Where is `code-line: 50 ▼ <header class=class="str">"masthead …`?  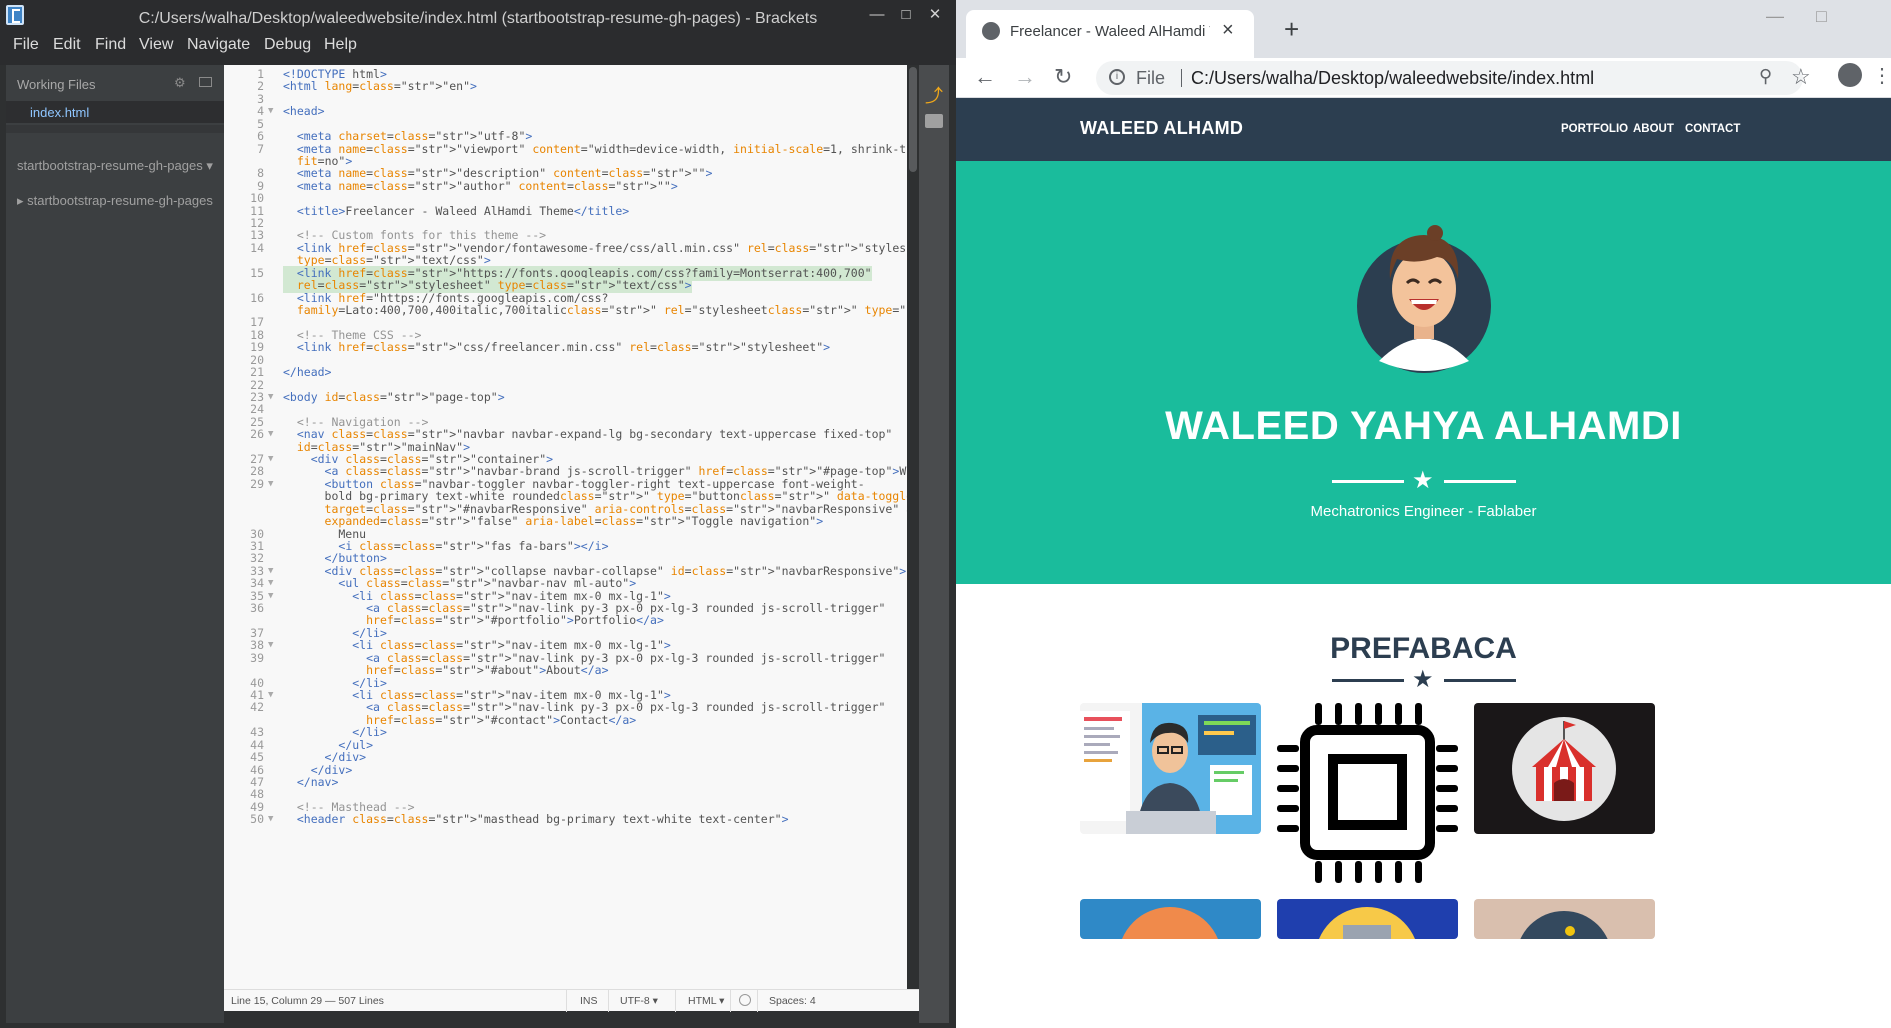 code-line: 50 ▼ <header class=class="str">"masthead … is located at coordinates (565, 819).